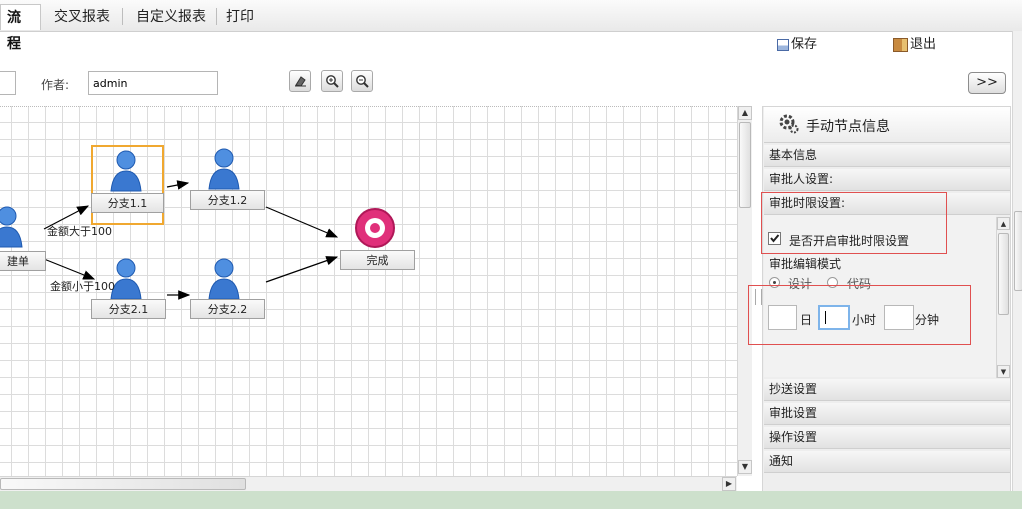  I want to click on eraser-button, so click(300, 81).